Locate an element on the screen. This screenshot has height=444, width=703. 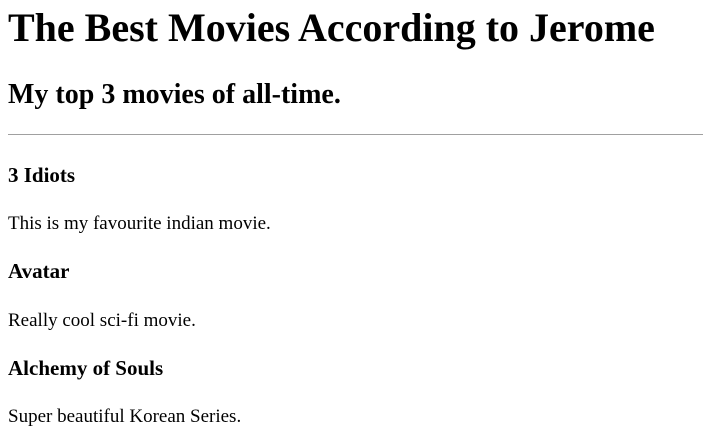
movie-description: Super beautiful Korean Series. is located at coordinates (125, 416).